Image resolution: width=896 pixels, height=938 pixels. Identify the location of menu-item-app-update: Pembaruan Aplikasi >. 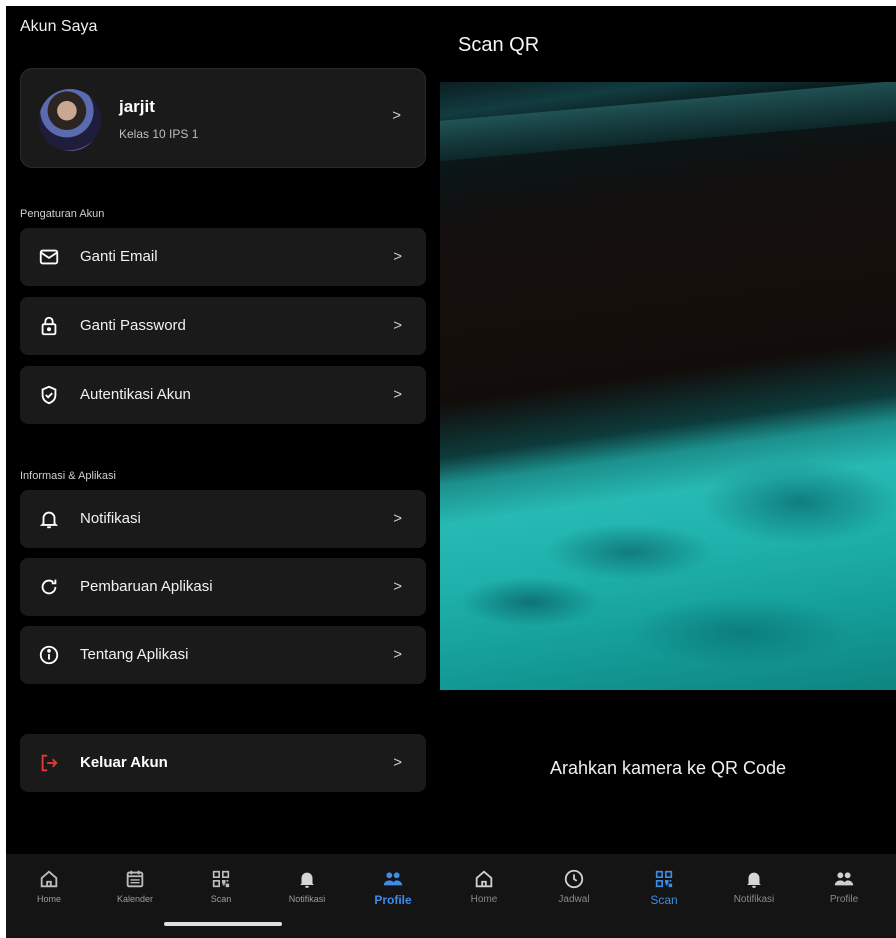
(223, 587).